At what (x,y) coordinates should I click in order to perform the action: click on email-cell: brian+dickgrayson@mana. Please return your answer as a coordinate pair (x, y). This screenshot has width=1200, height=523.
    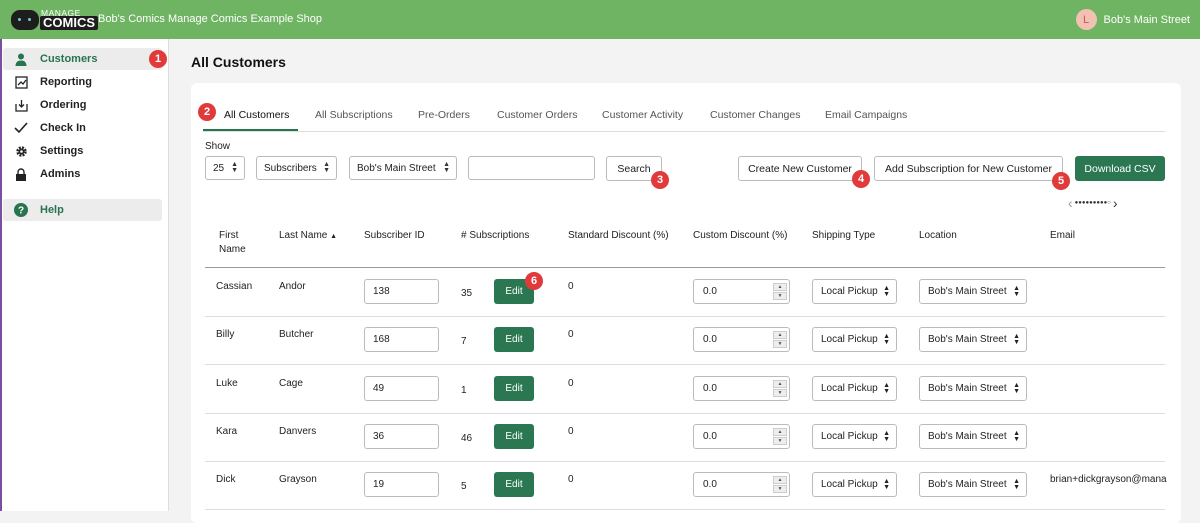
    Looking at the image, I should click on (1115, 479).